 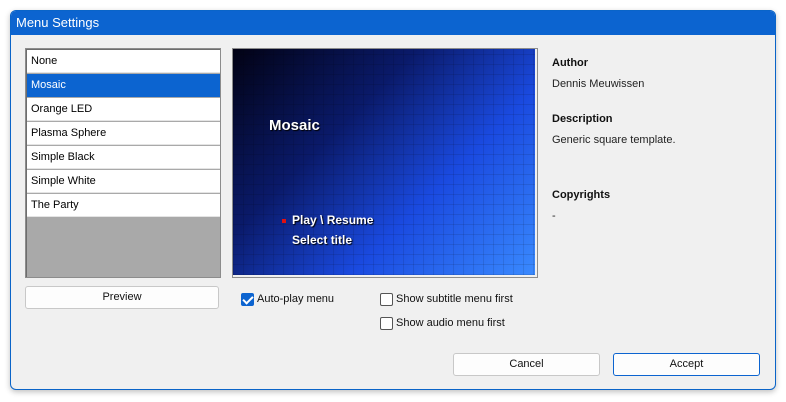 I want to click on accept-button: Accept, so click(x=686, y=364).